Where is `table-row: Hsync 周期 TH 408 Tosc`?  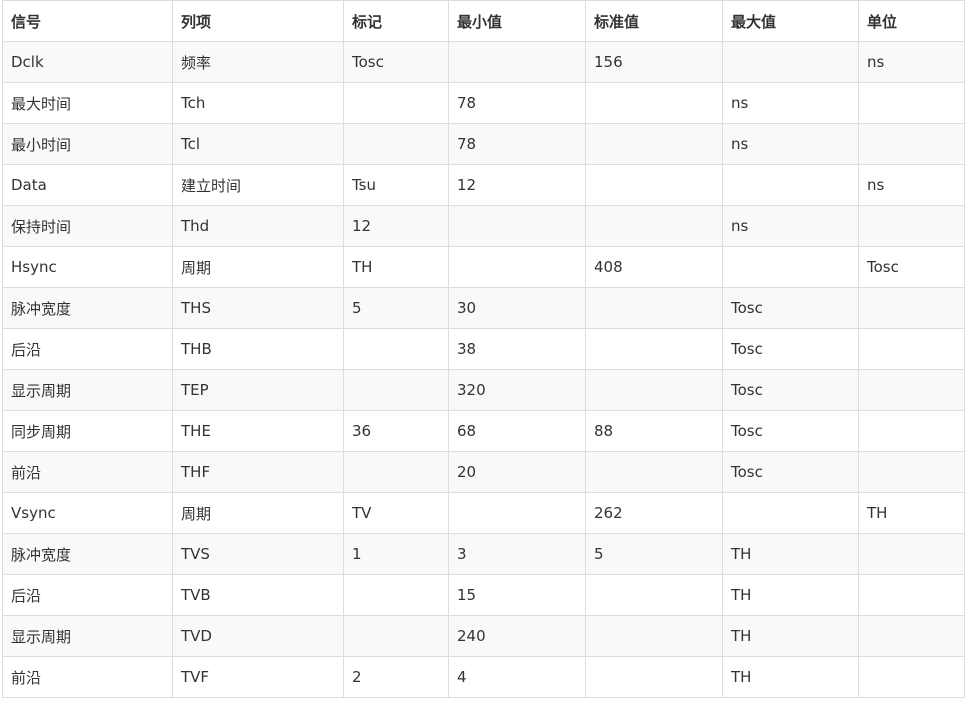
table-row: Hsync 周期 TH 408 Tosc is located at coordinates (483, 267).